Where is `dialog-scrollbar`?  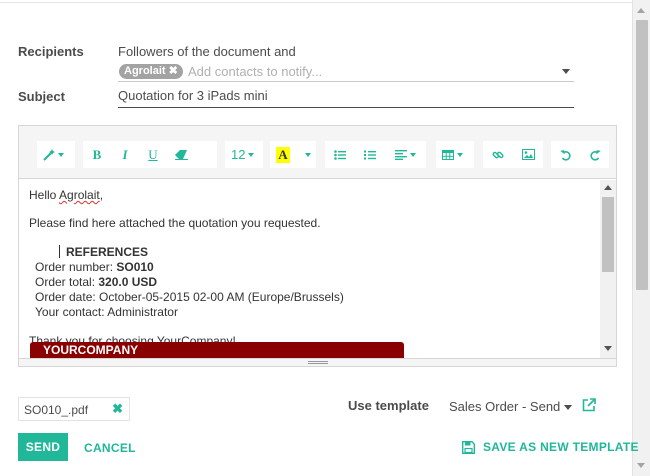
dialog-scrollbar is located at coordinates (641, 238).